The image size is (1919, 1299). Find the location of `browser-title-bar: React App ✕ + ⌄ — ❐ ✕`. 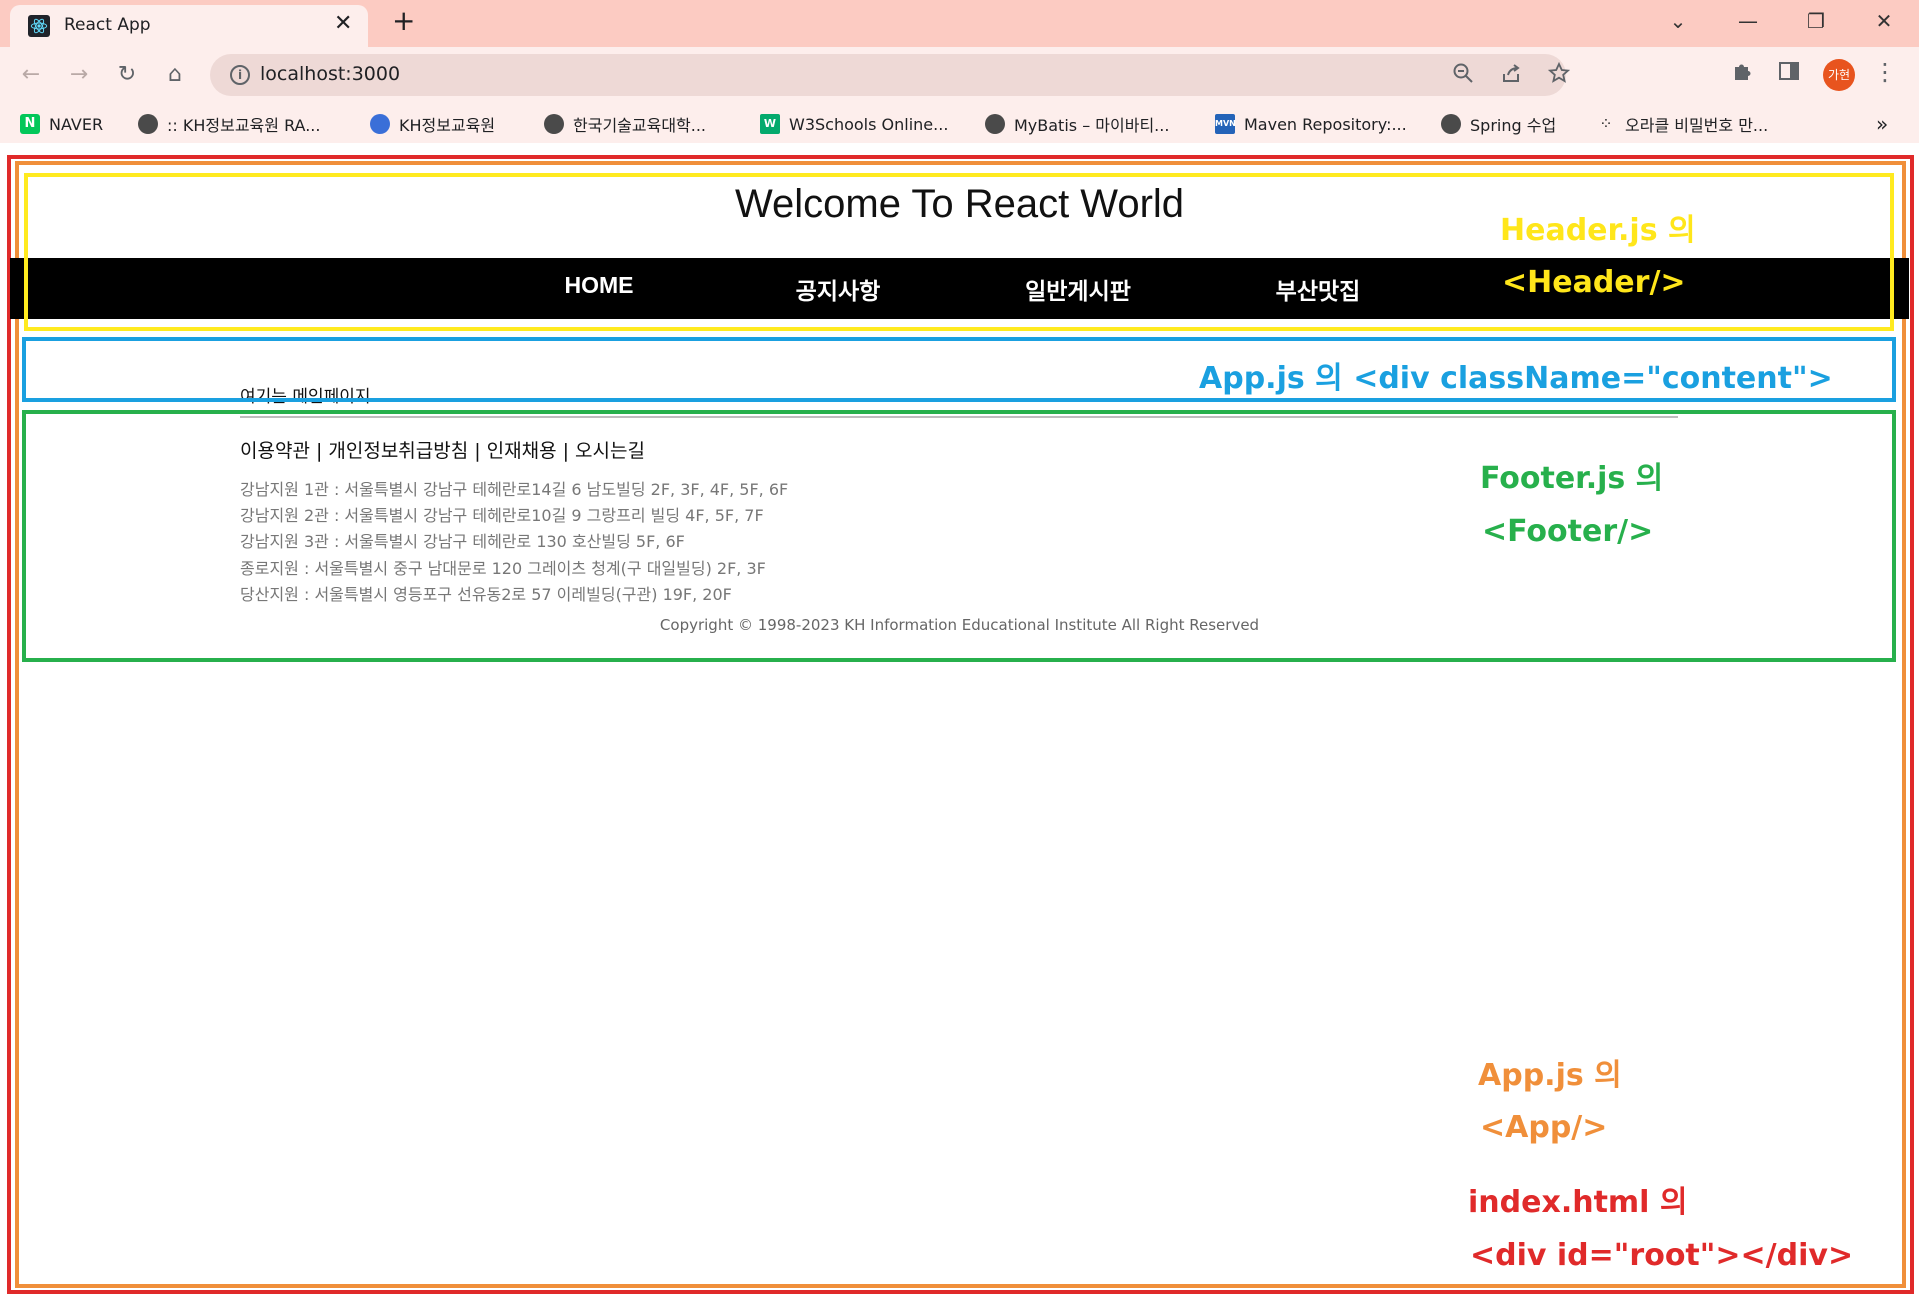

browser-title-bar: React App ✕ + ⌄ — ❐ ✕ is located at coordinates (959, 23).